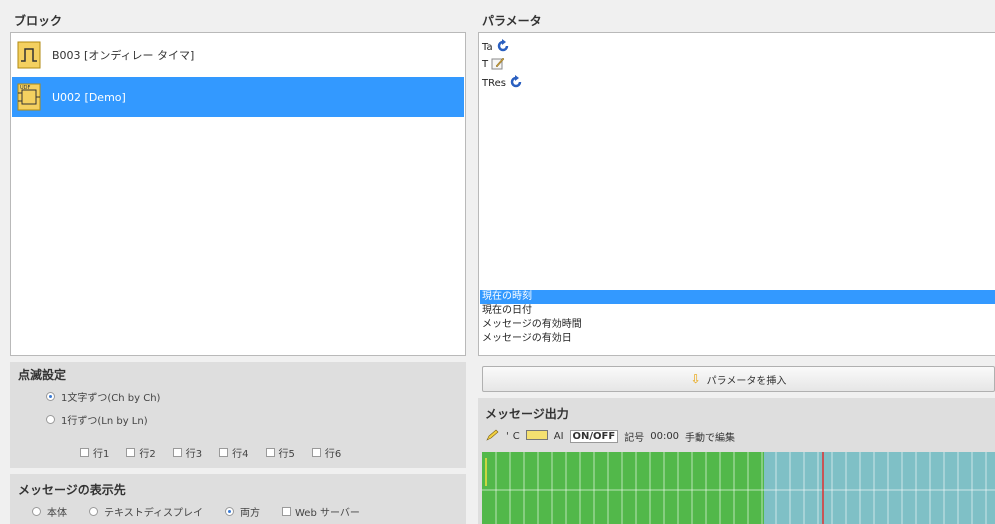 This screenshot has width=995, height=524. Describe the element at coordinates (710, 436) in the screenshot. I see `toolbar-manual-edit: 手動で編集` at that location.